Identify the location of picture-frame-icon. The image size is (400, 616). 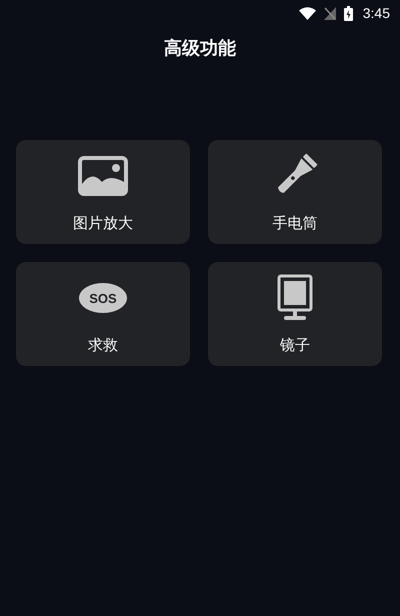
(103, 176).